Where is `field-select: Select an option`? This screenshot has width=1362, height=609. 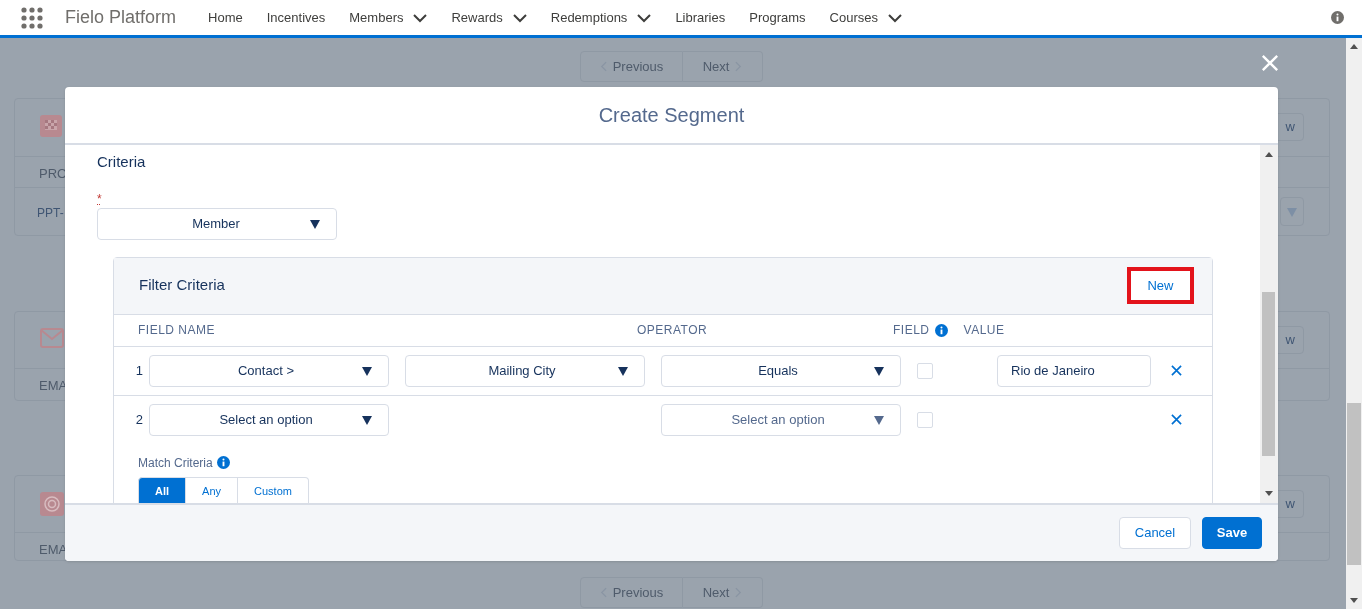
field-select: Select an option is located at coordinates (269, 420).